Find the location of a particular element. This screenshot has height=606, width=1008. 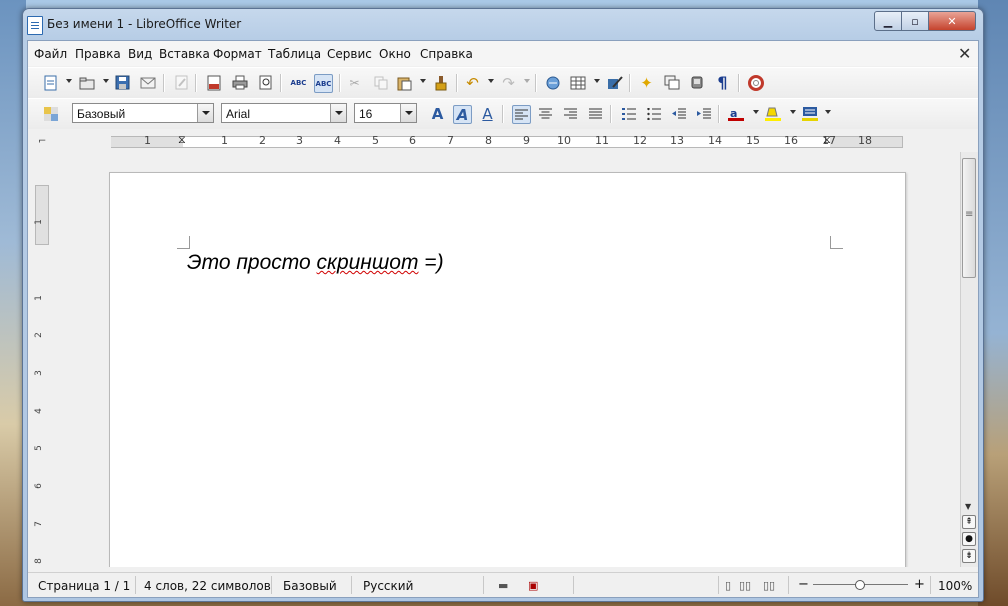

scrollbar-thumb is located at coordinates (969, 218).